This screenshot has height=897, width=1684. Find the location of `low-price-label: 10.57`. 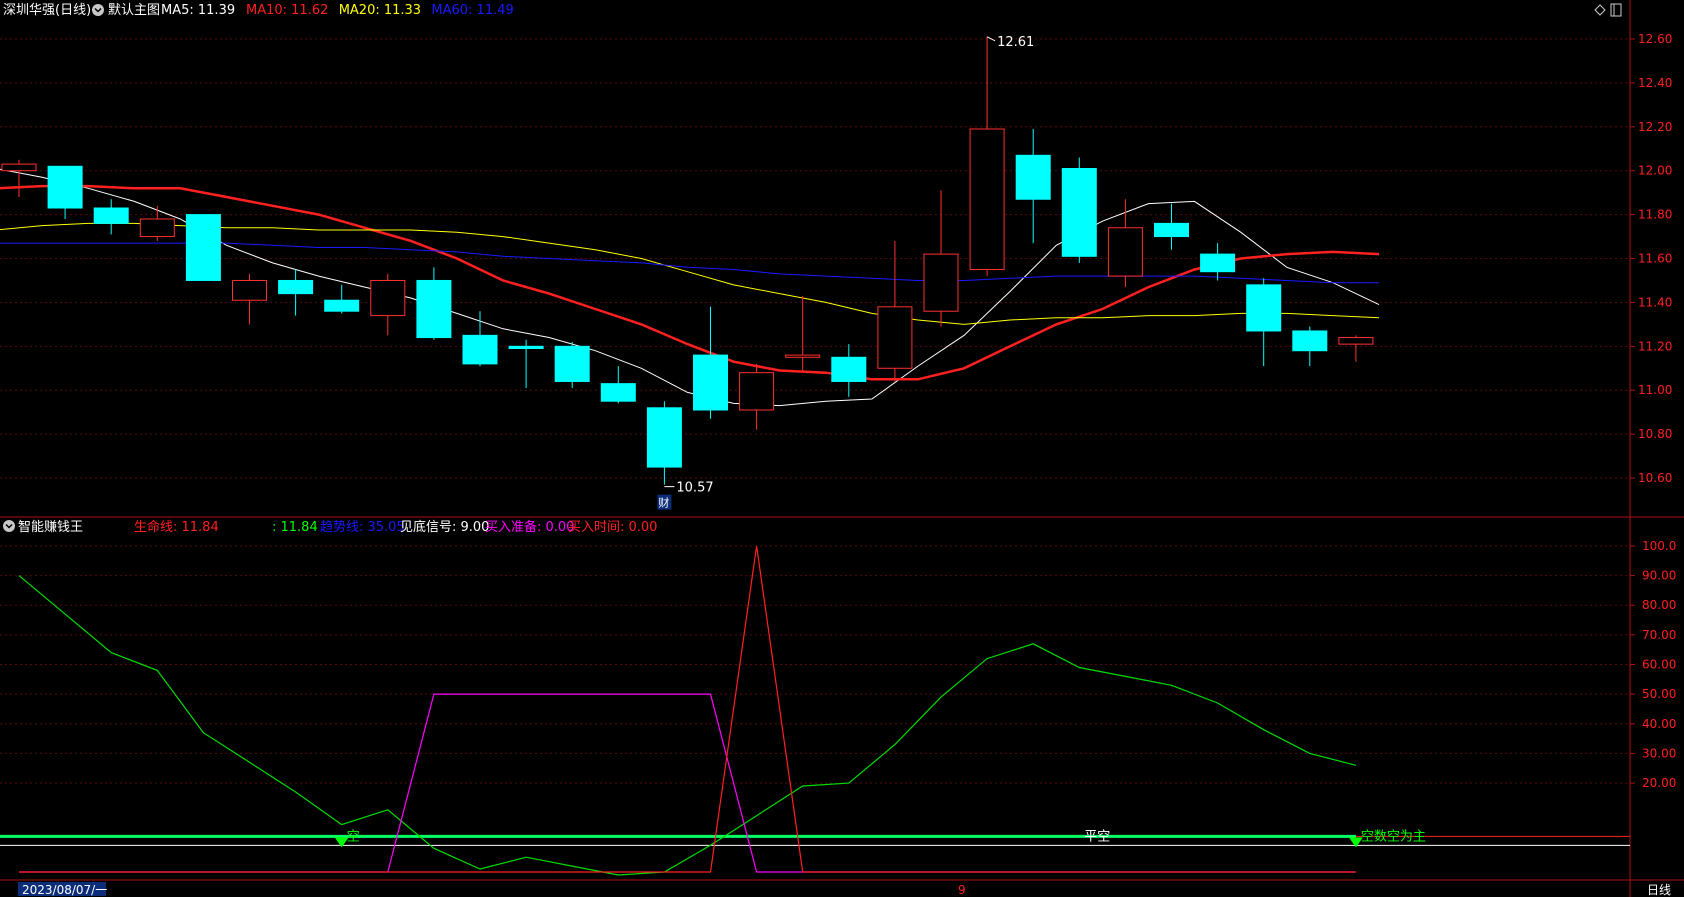

low-price-label: 10.57 is located at coordinates (694, 488).